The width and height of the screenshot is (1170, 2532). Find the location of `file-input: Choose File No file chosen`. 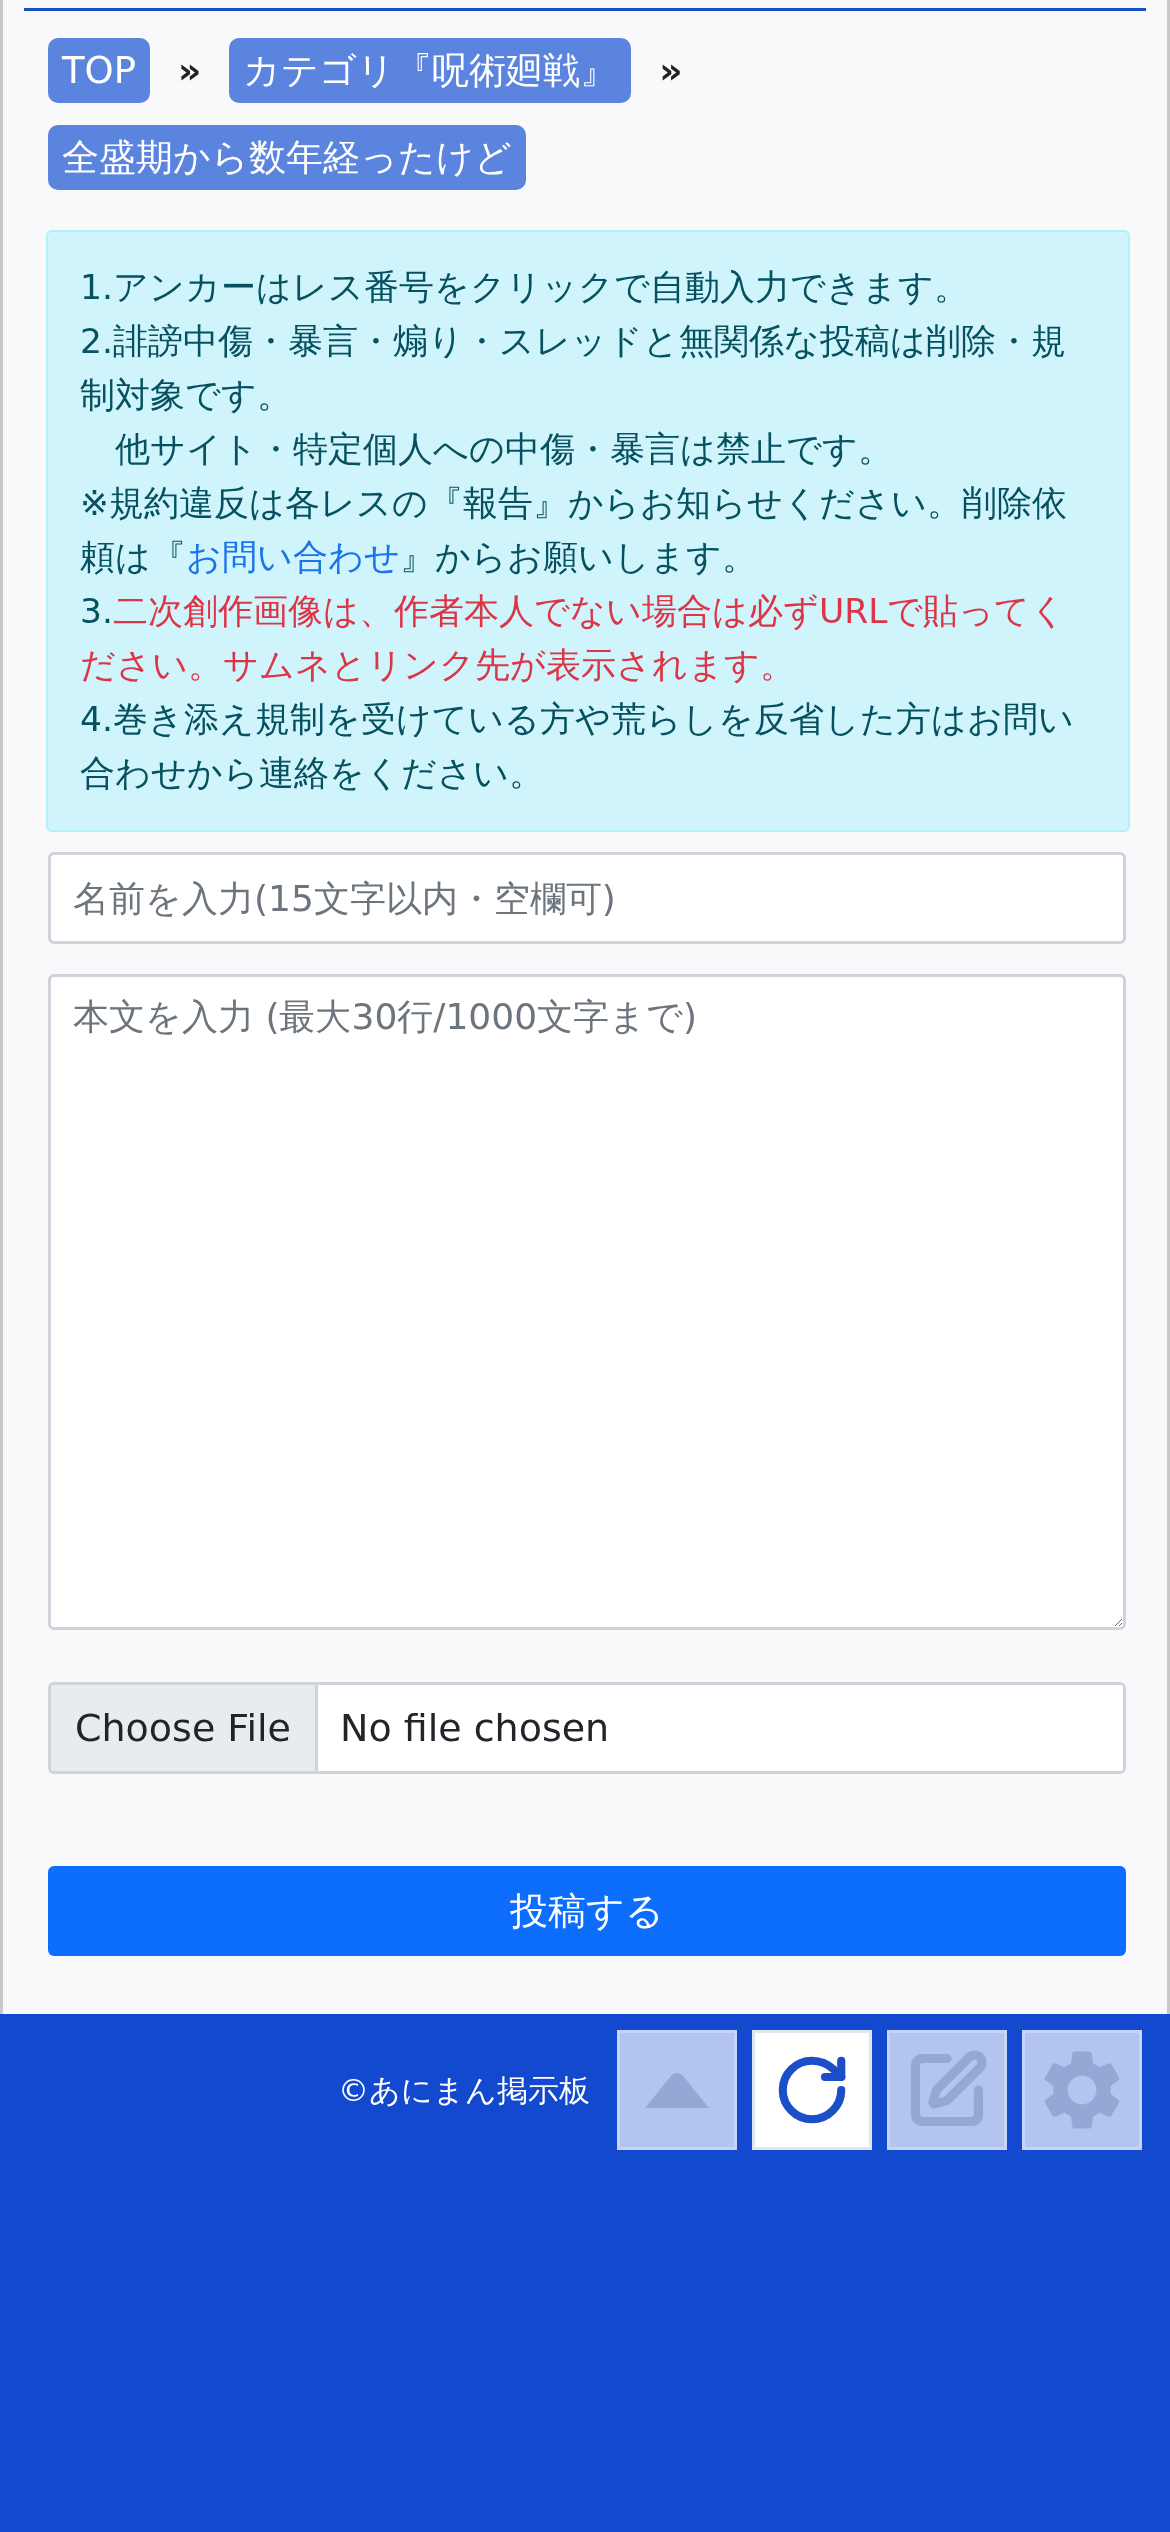

file-input: Choose File No file chosen is located at coordinates (587, 1728).